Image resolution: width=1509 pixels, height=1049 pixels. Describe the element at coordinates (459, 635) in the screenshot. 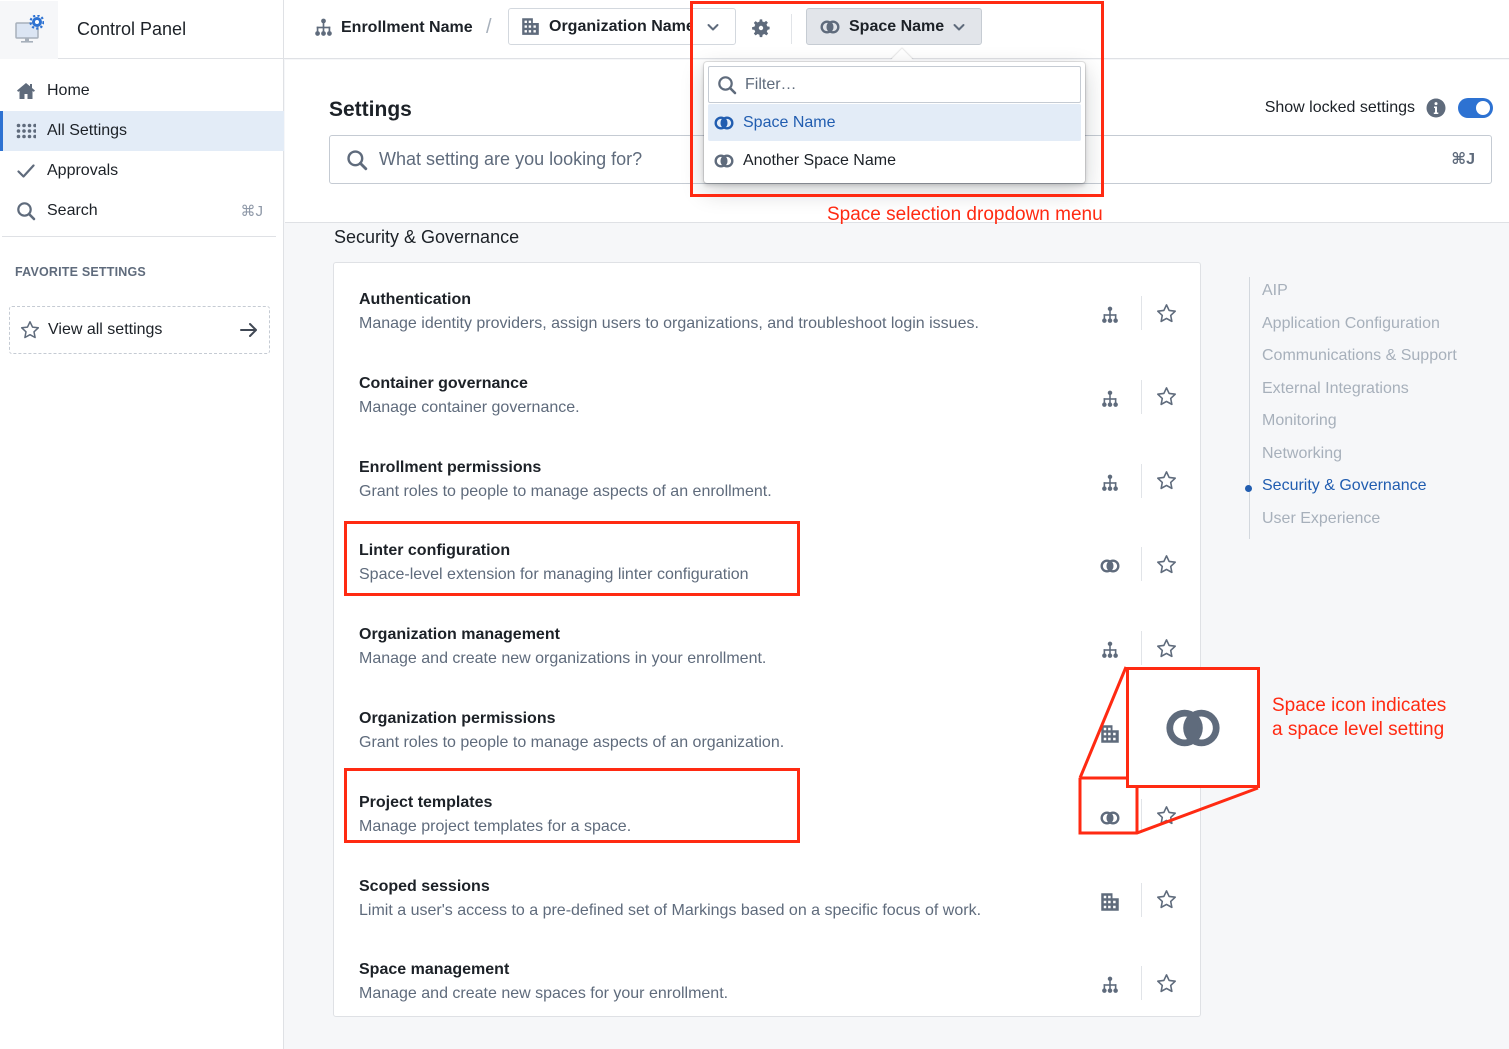

I see `setting-name: Organization management` at that location.